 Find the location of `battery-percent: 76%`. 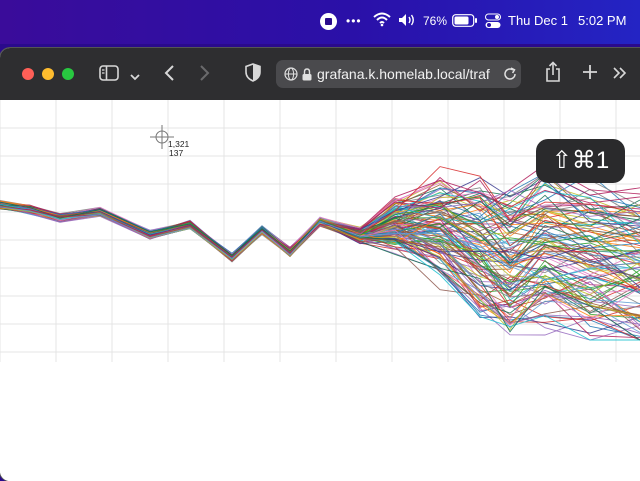

battery-percent: 76% is located at coordinates (435, 21).